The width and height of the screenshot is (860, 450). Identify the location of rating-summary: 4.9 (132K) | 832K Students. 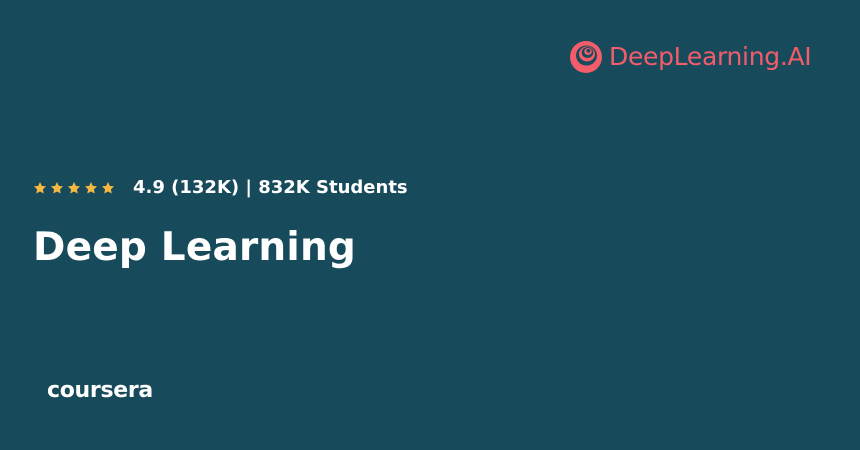
(270, 187).